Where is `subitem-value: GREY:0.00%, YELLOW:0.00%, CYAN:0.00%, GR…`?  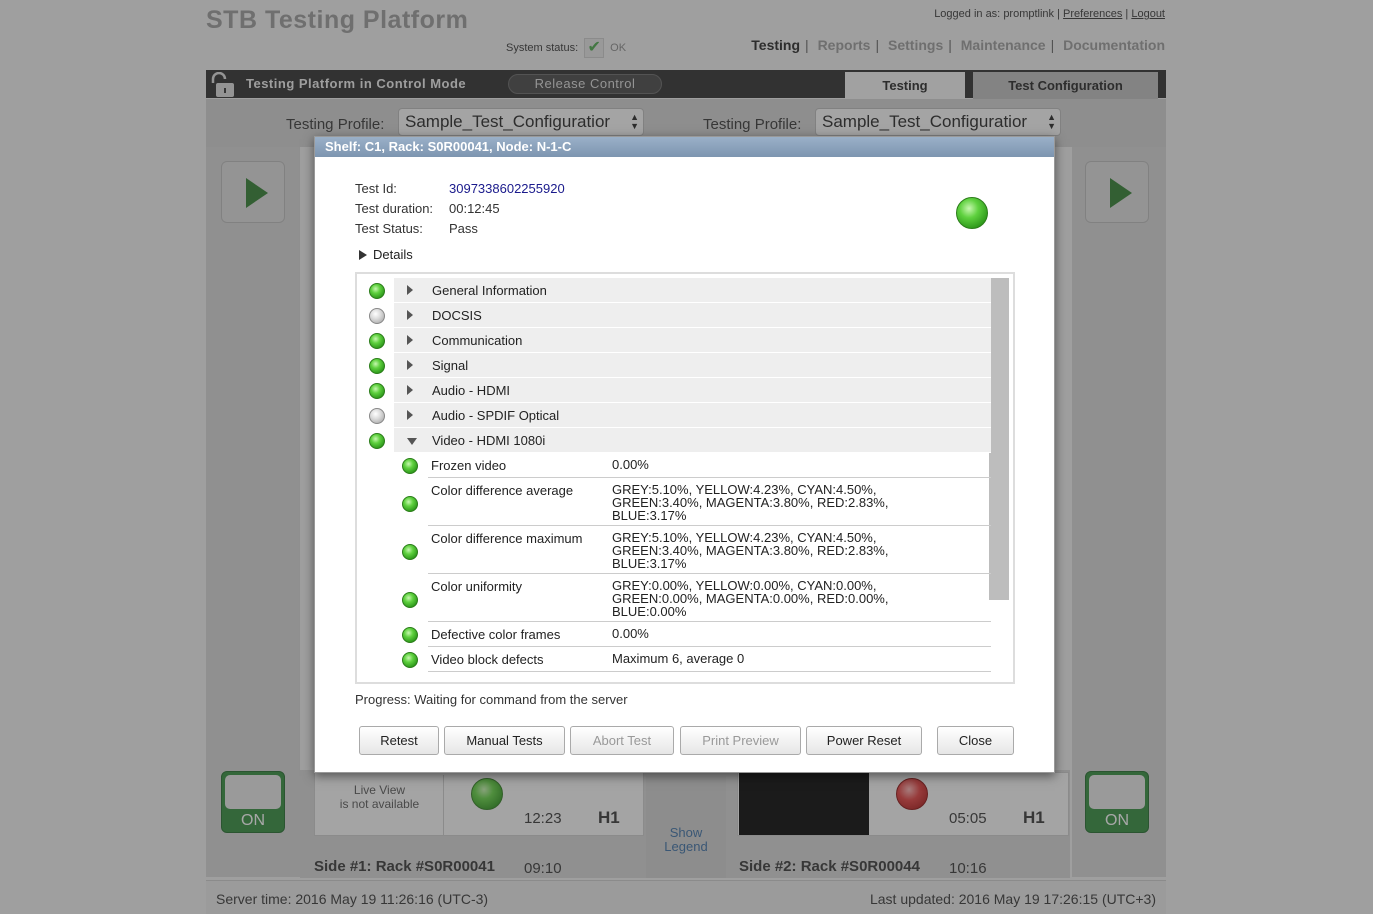 subitem-value: GREY:0.00%, YELLOW:0.00%, CYAN:0.00%, GR… is located at coordinates (750, 598).